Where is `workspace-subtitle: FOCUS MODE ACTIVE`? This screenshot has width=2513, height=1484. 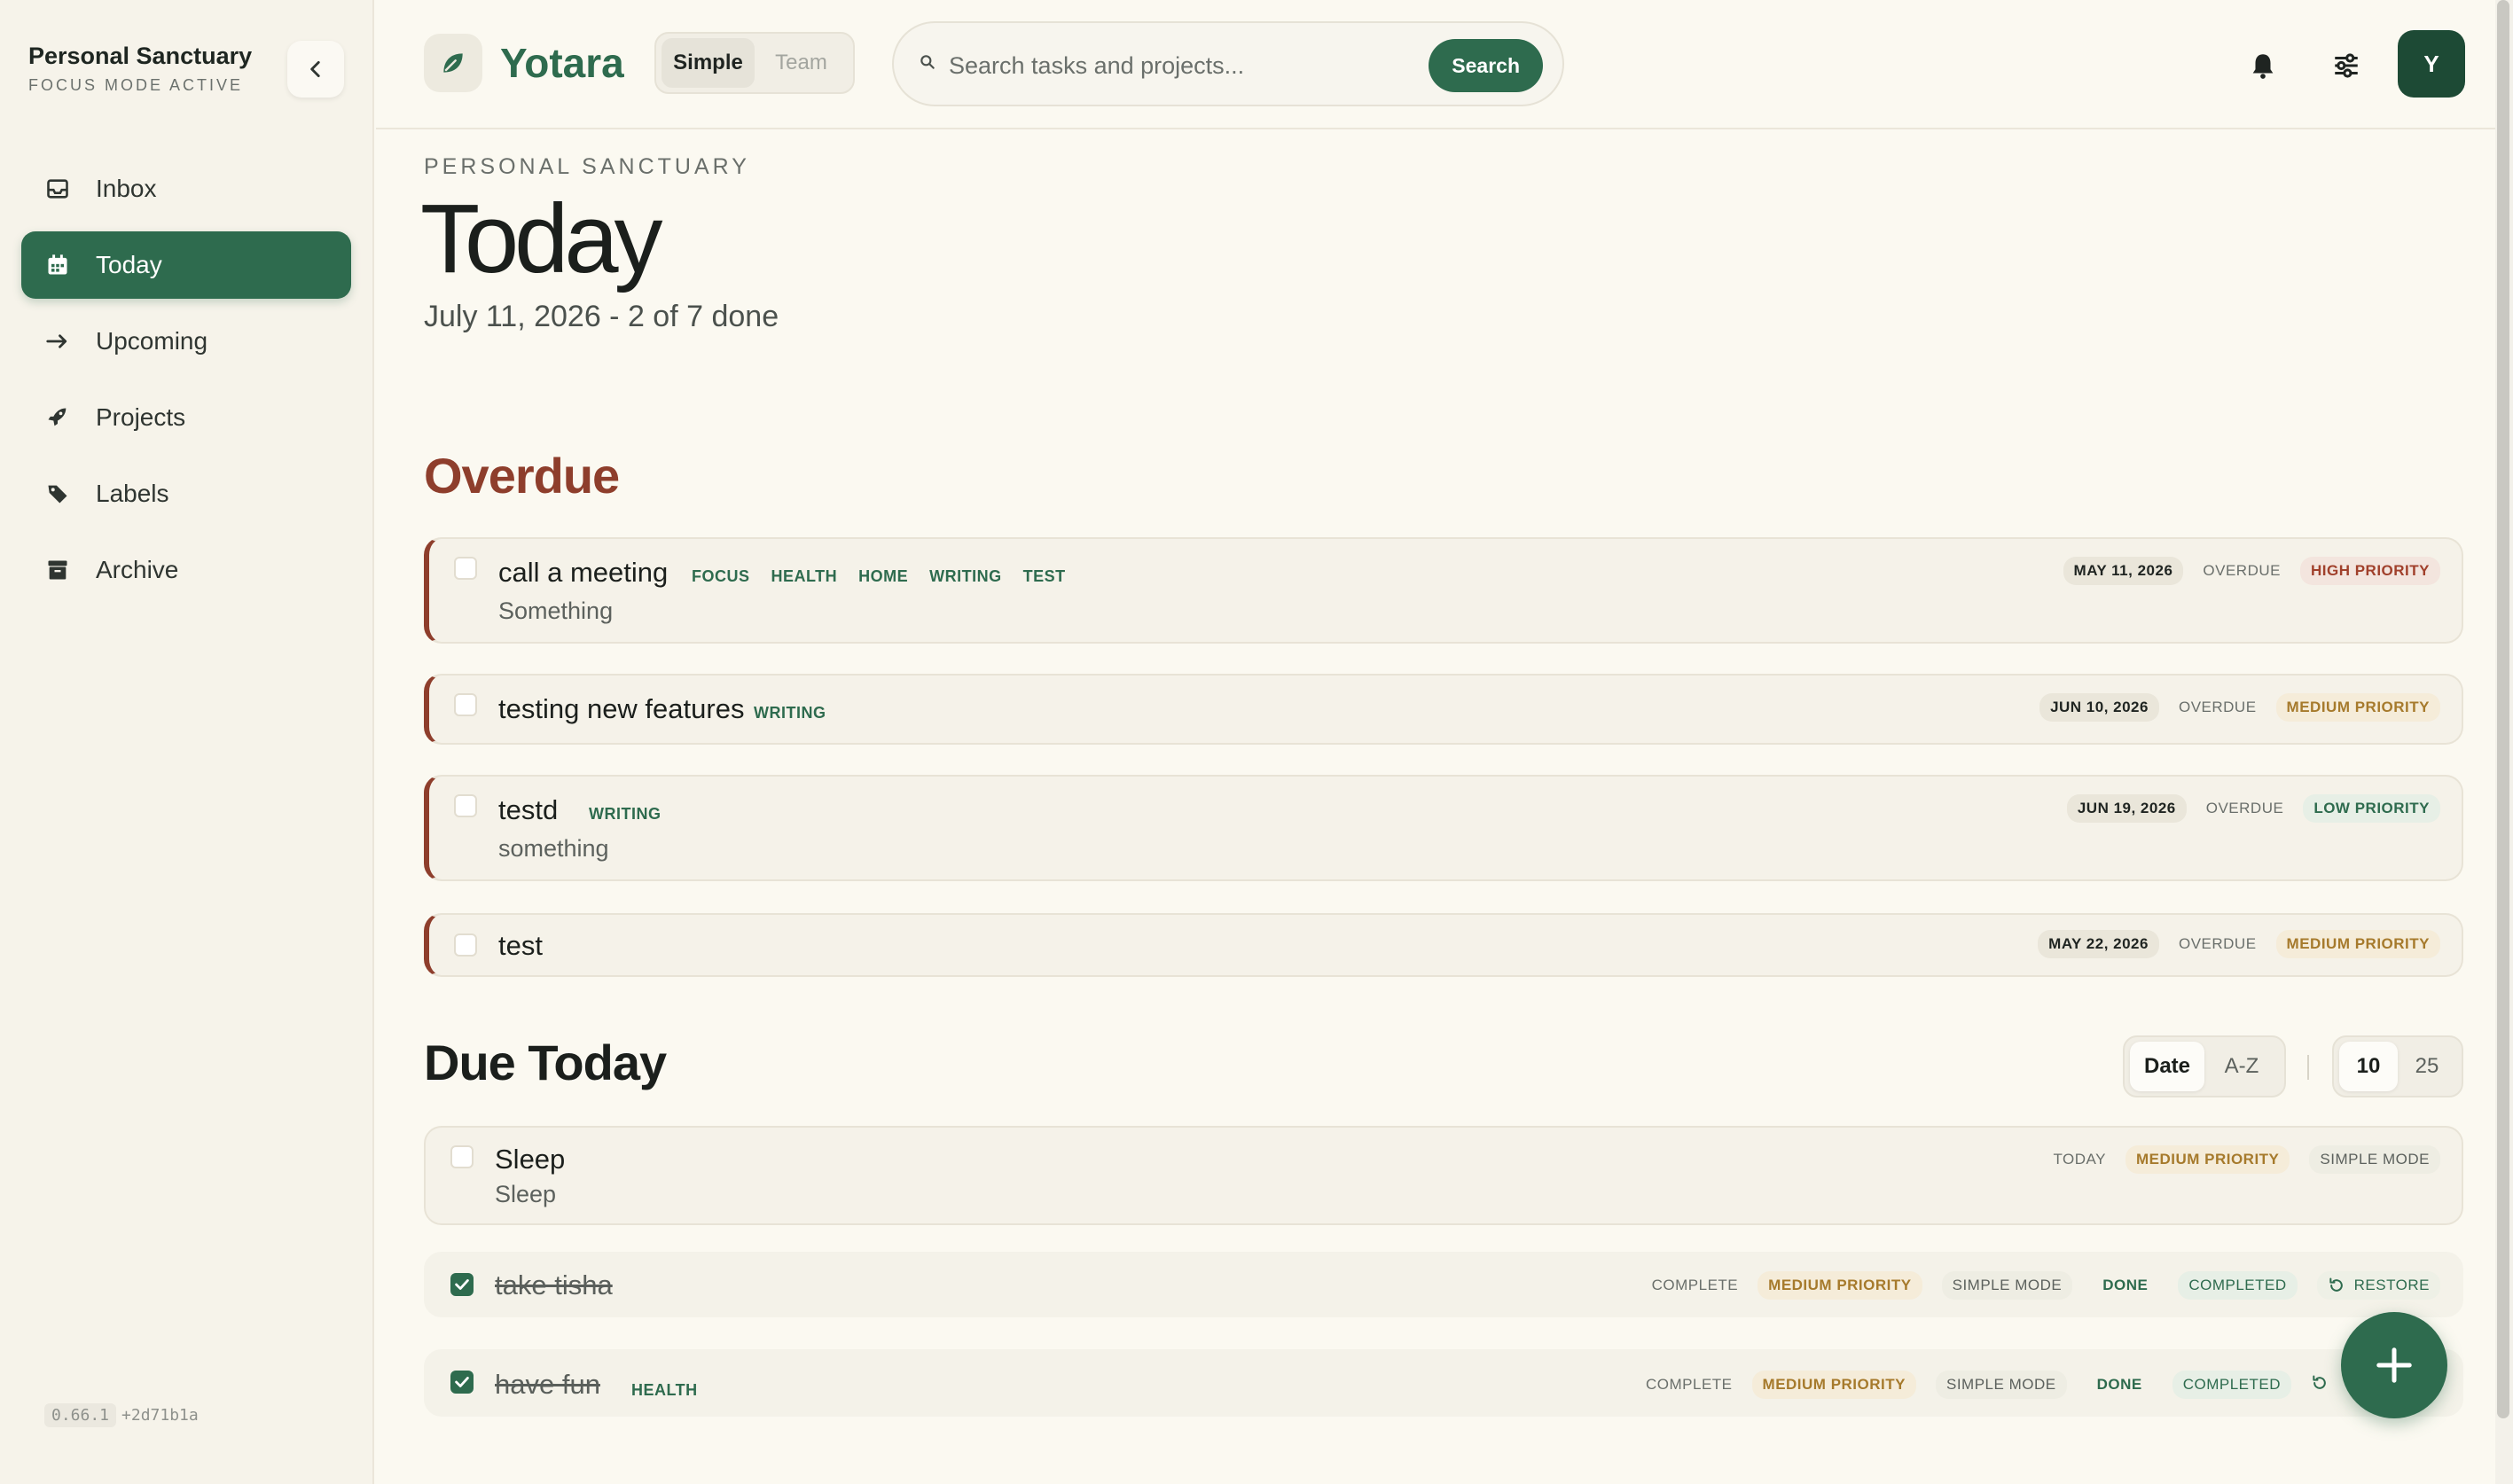
workspace-subtitle: FOCUS MODE ACTIVE is located at coordinates (136, 85).